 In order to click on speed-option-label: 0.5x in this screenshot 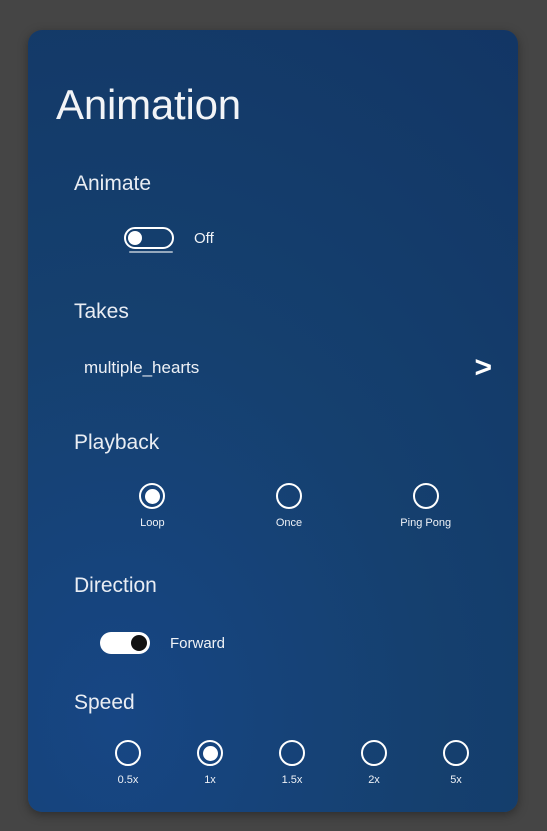, I will do `click(128, 780)`.